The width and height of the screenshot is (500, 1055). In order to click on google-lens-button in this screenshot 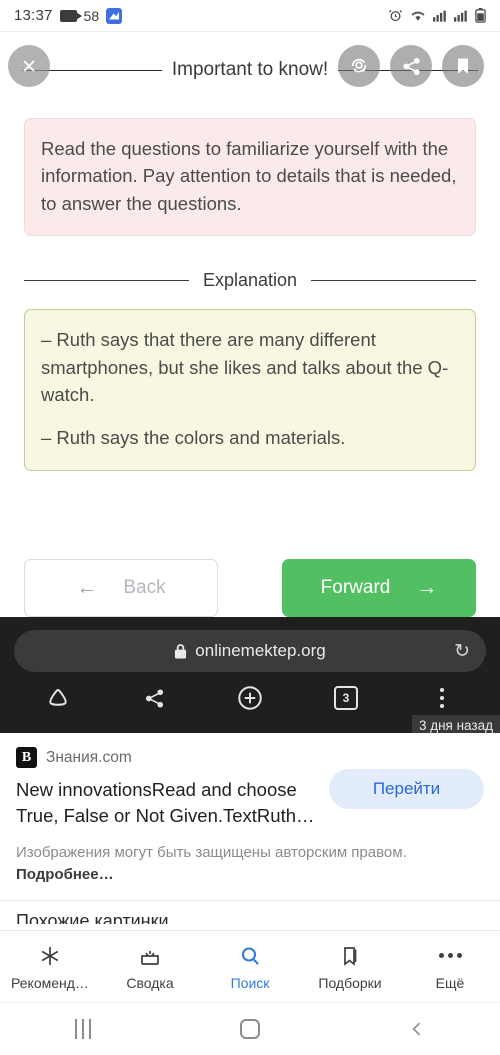, I will do `click(359, 66)`.